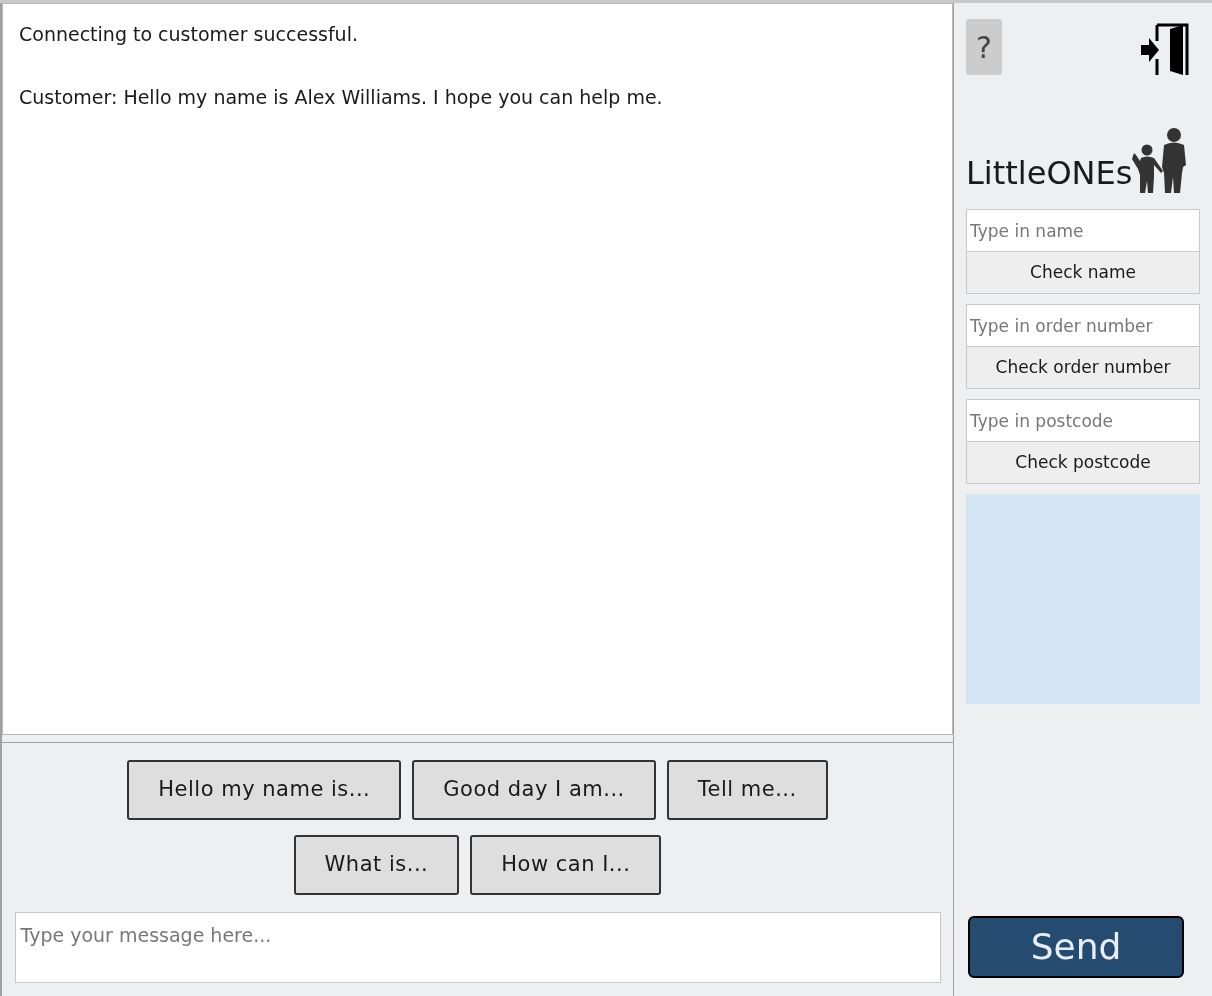 This screenshot has height=996, width=1212. I want to click on check-button: Check name, so click(1083, 273).